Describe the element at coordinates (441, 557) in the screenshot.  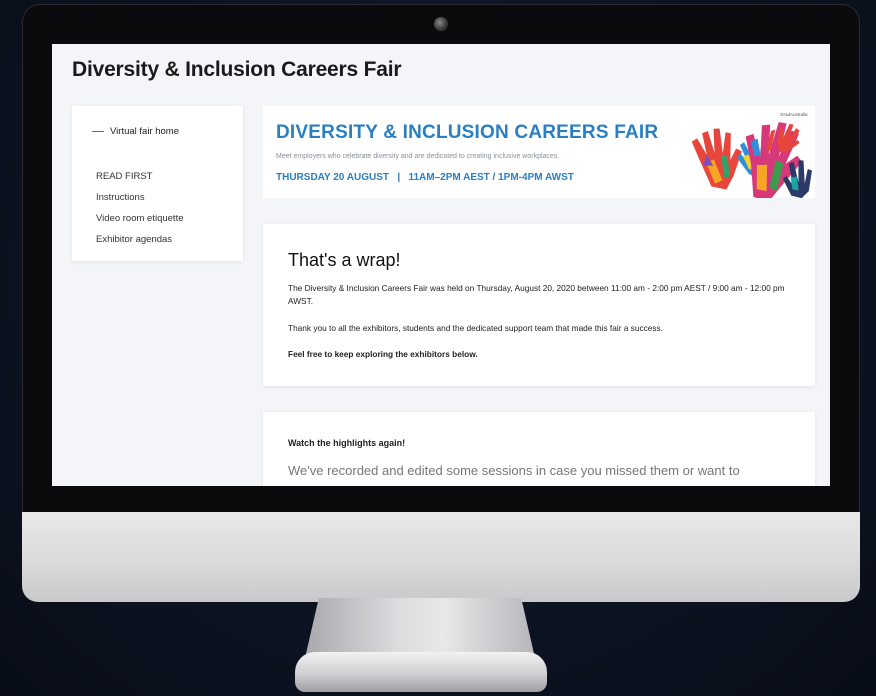
I see `monitor-chin` at that location.